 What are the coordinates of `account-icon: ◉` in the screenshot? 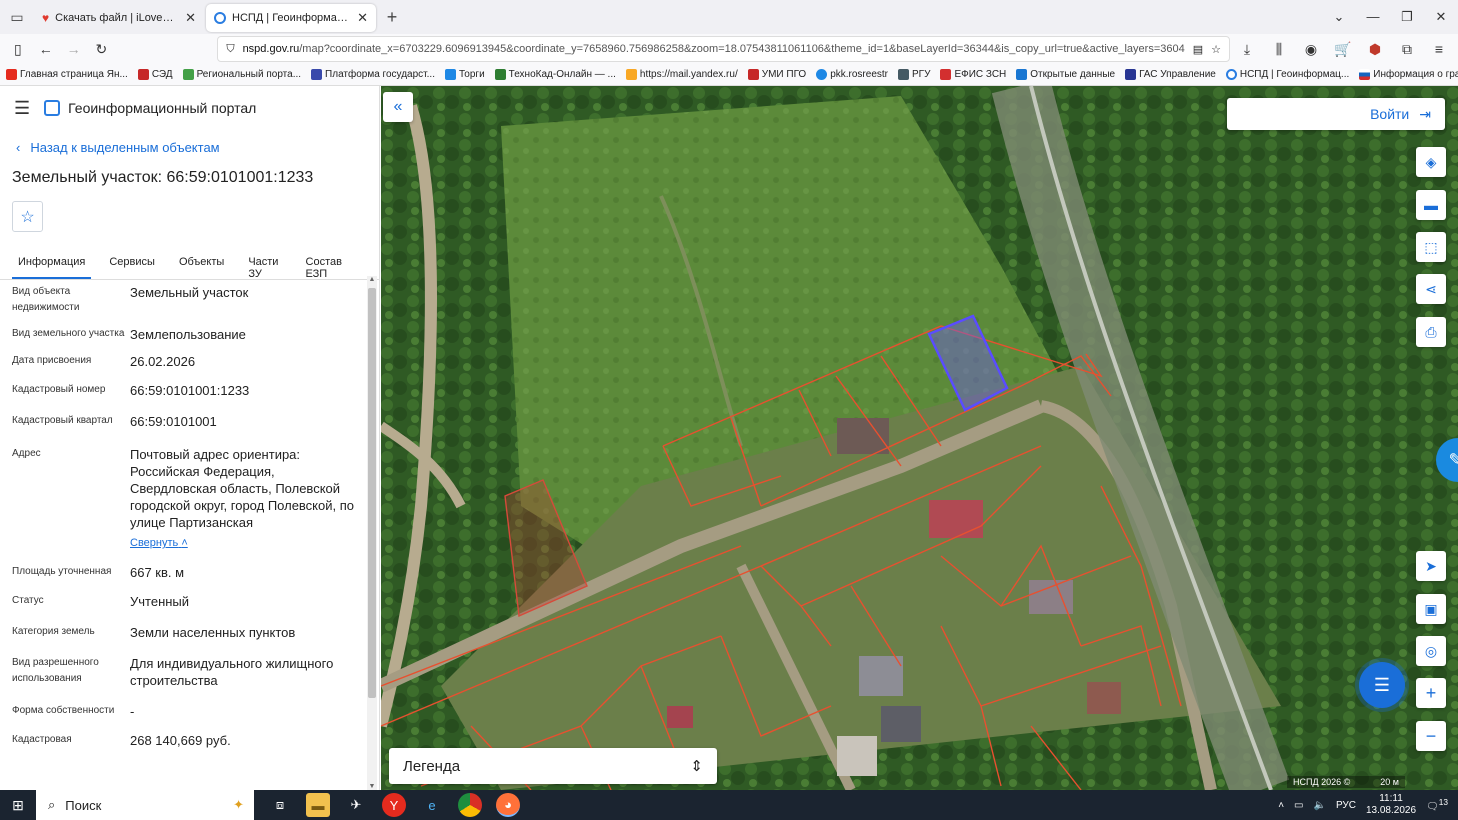 It's located at (1311, 49).